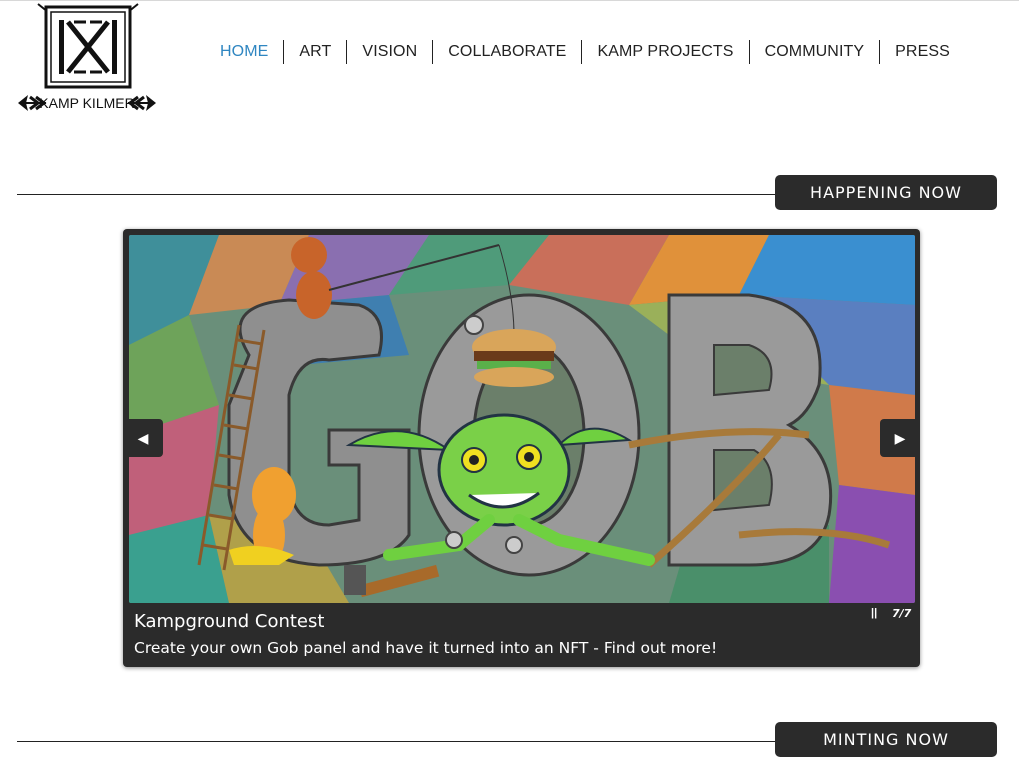 This screenshot has height=770, width=1019. What do you see at coordinates (86, 103) in the screenshot?
I see `svg-text: KAMP KILMER` at bounding box center [86, 103].